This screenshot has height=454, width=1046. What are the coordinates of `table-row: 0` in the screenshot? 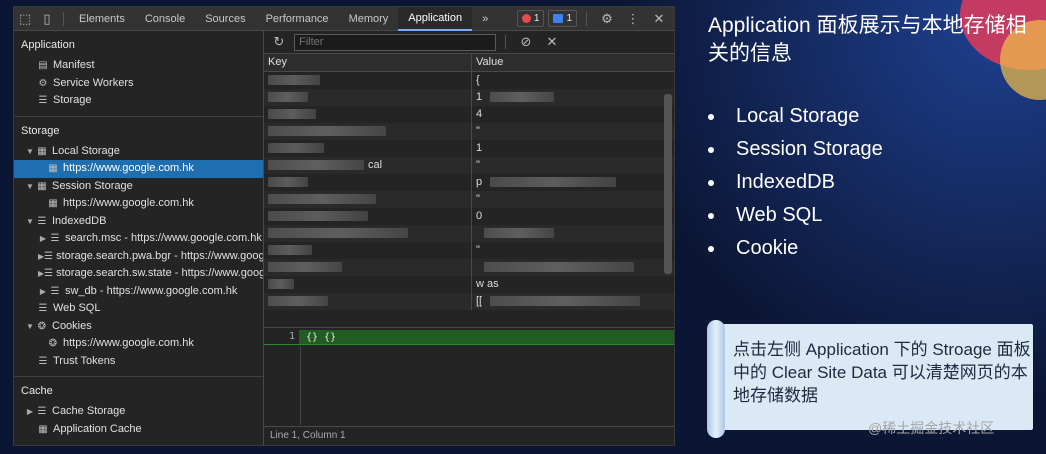 It's located at (469, 216).